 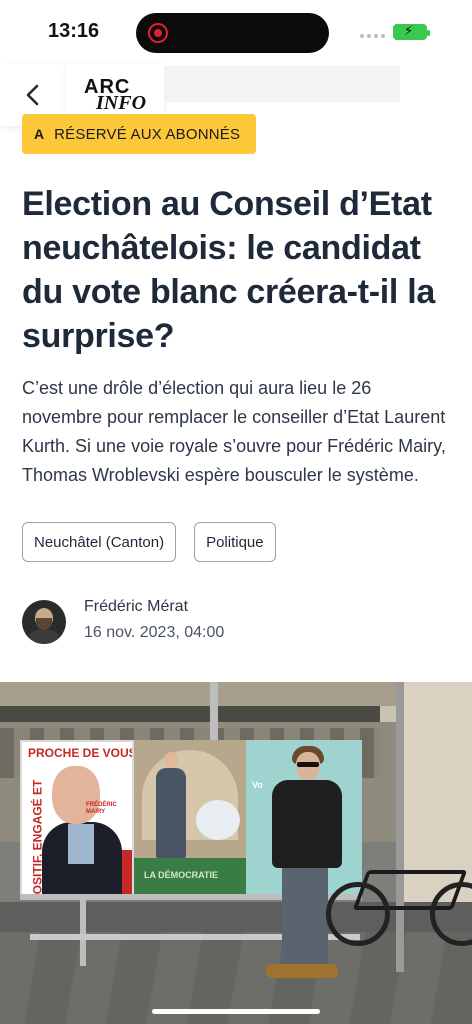 What do you see at coordinates (181, 875) in the screenshot?
I see `poster-democratie-text: LA DÉMOCRATIE` at bounding box center [181, 875].